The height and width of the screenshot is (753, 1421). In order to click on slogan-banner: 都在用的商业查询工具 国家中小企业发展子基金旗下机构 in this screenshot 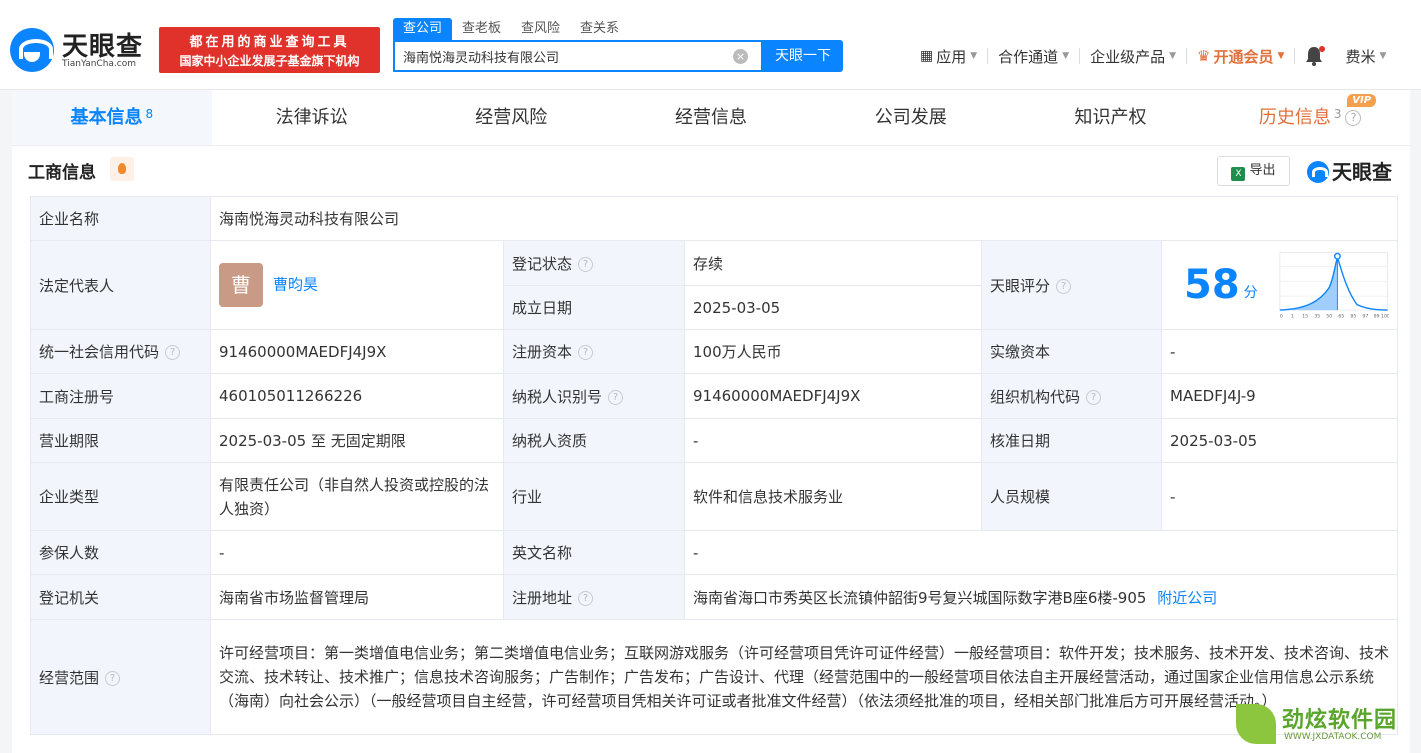, I will do `click(269, 50)`.